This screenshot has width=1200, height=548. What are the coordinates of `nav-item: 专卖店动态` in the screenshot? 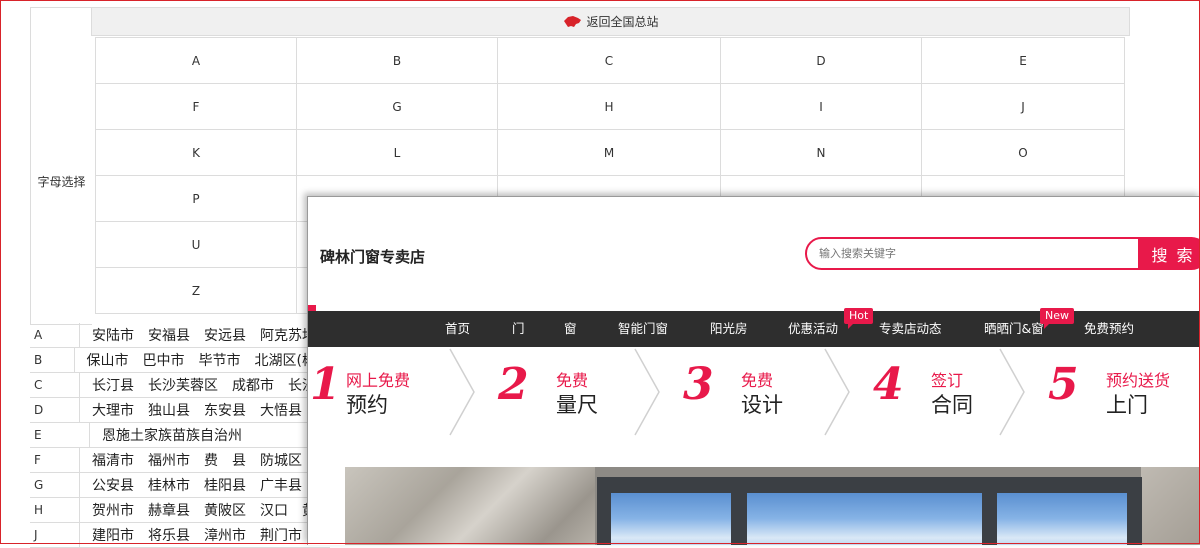 It's located at (910, 329).